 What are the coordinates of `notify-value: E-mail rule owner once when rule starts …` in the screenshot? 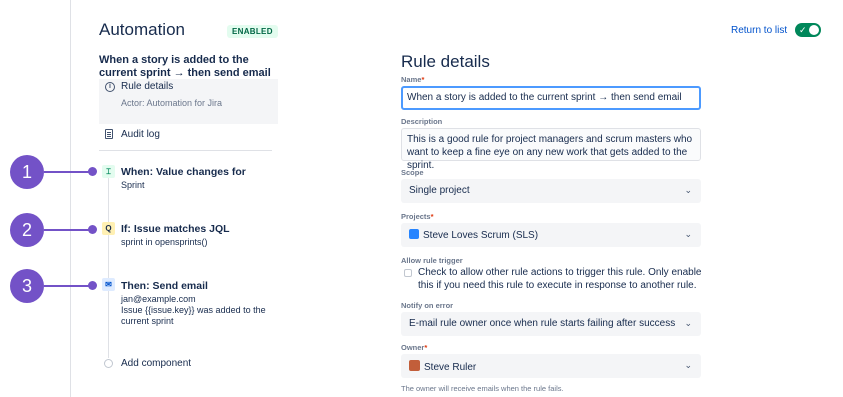 It's located at (542, 323).